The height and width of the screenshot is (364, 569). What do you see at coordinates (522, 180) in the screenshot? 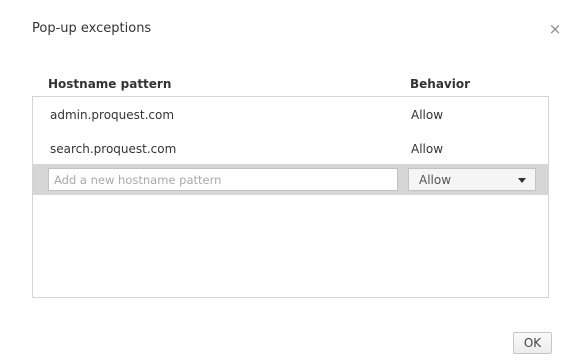
I see `chevron-down-icon` at bounding box center [522, 180].